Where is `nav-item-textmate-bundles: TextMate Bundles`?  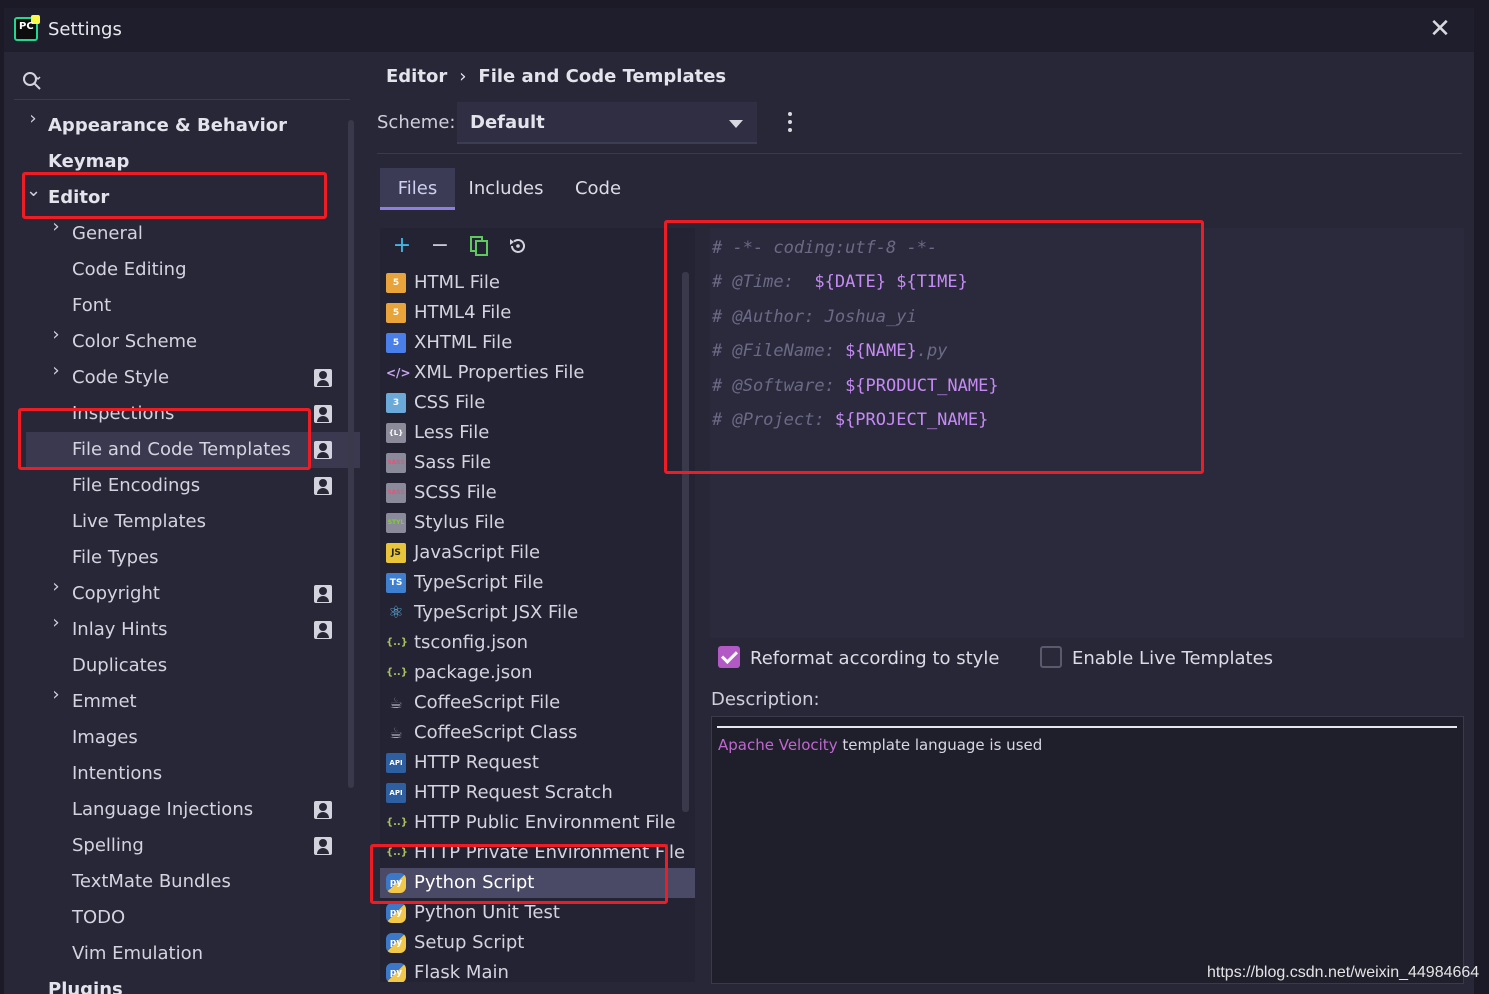 nav-item-textmate-bundles: TextMate Bundles is located at coordinates (151, 882).